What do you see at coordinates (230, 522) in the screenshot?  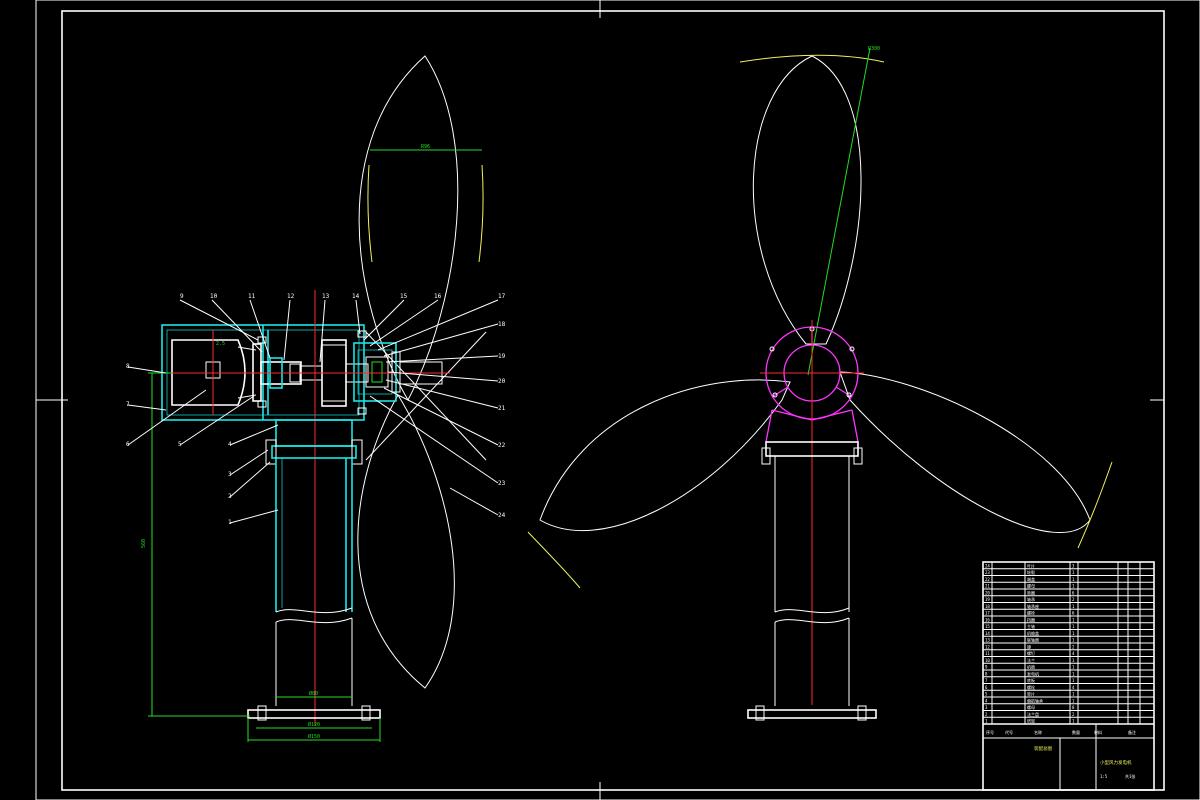 I see `balloon-1: 1` at bounding box center [230, 522].